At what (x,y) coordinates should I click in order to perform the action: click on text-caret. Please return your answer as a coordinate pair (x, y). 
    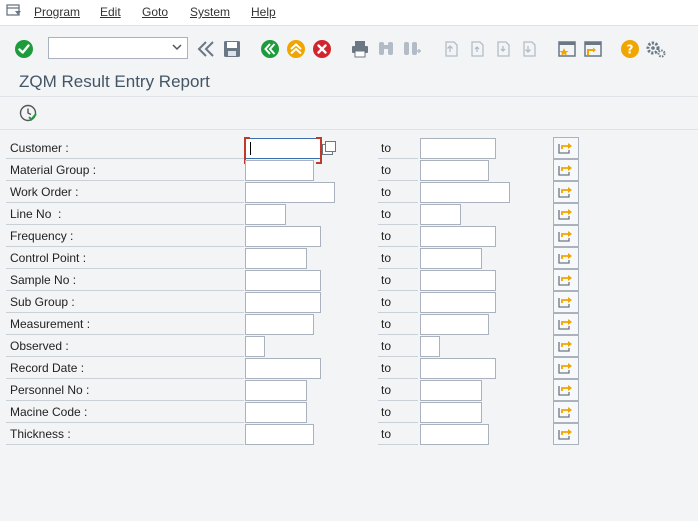
    Looking at the image, I should click on (250, 148).